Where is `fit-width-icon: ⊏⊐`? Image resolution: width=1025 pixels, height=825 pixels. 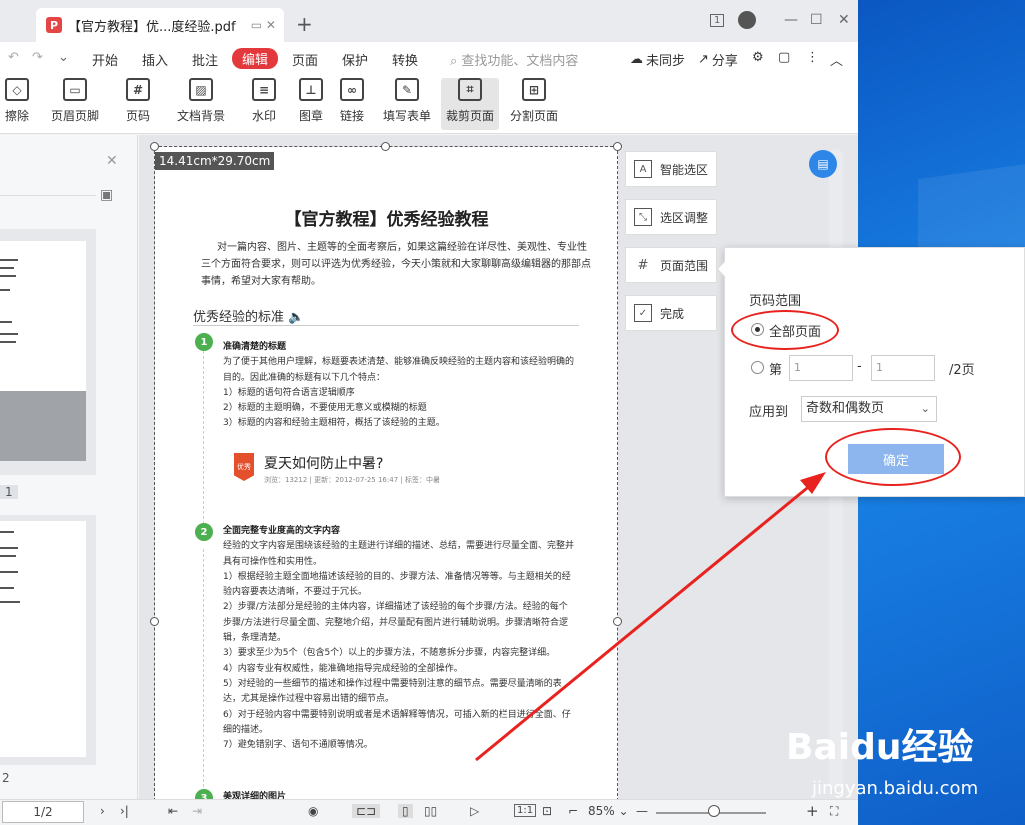 fit-width-icon: ⊏⊐ is located at coordinates (366, 811).